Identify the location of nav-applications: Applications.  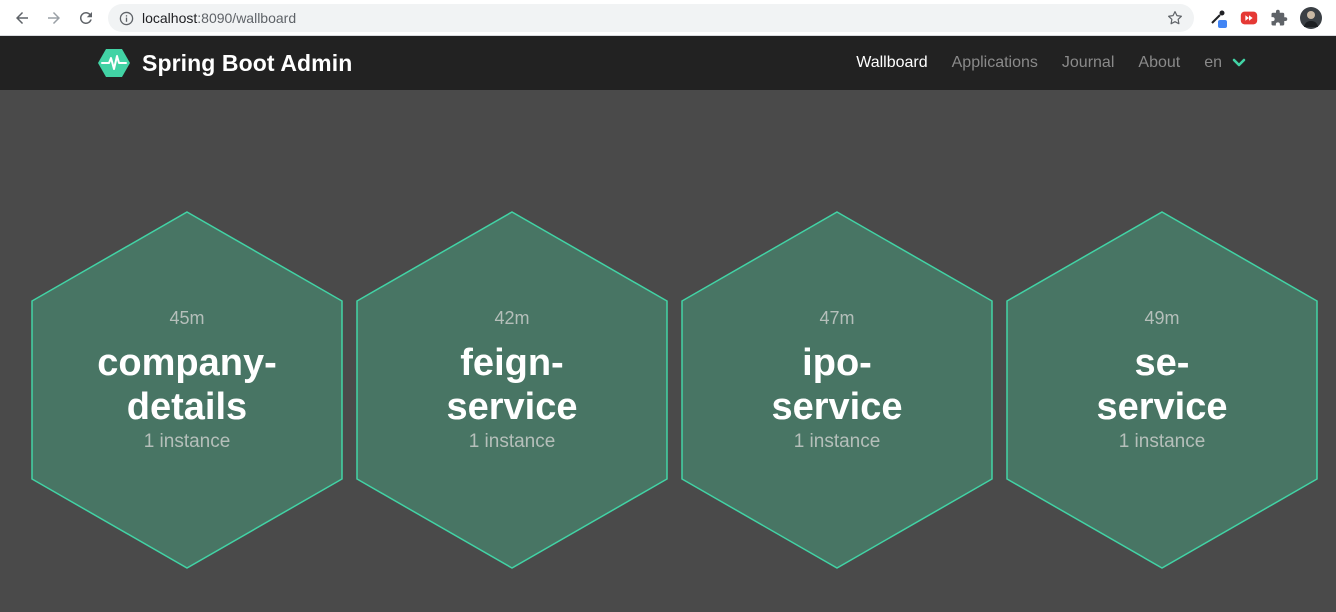
(995, 63).